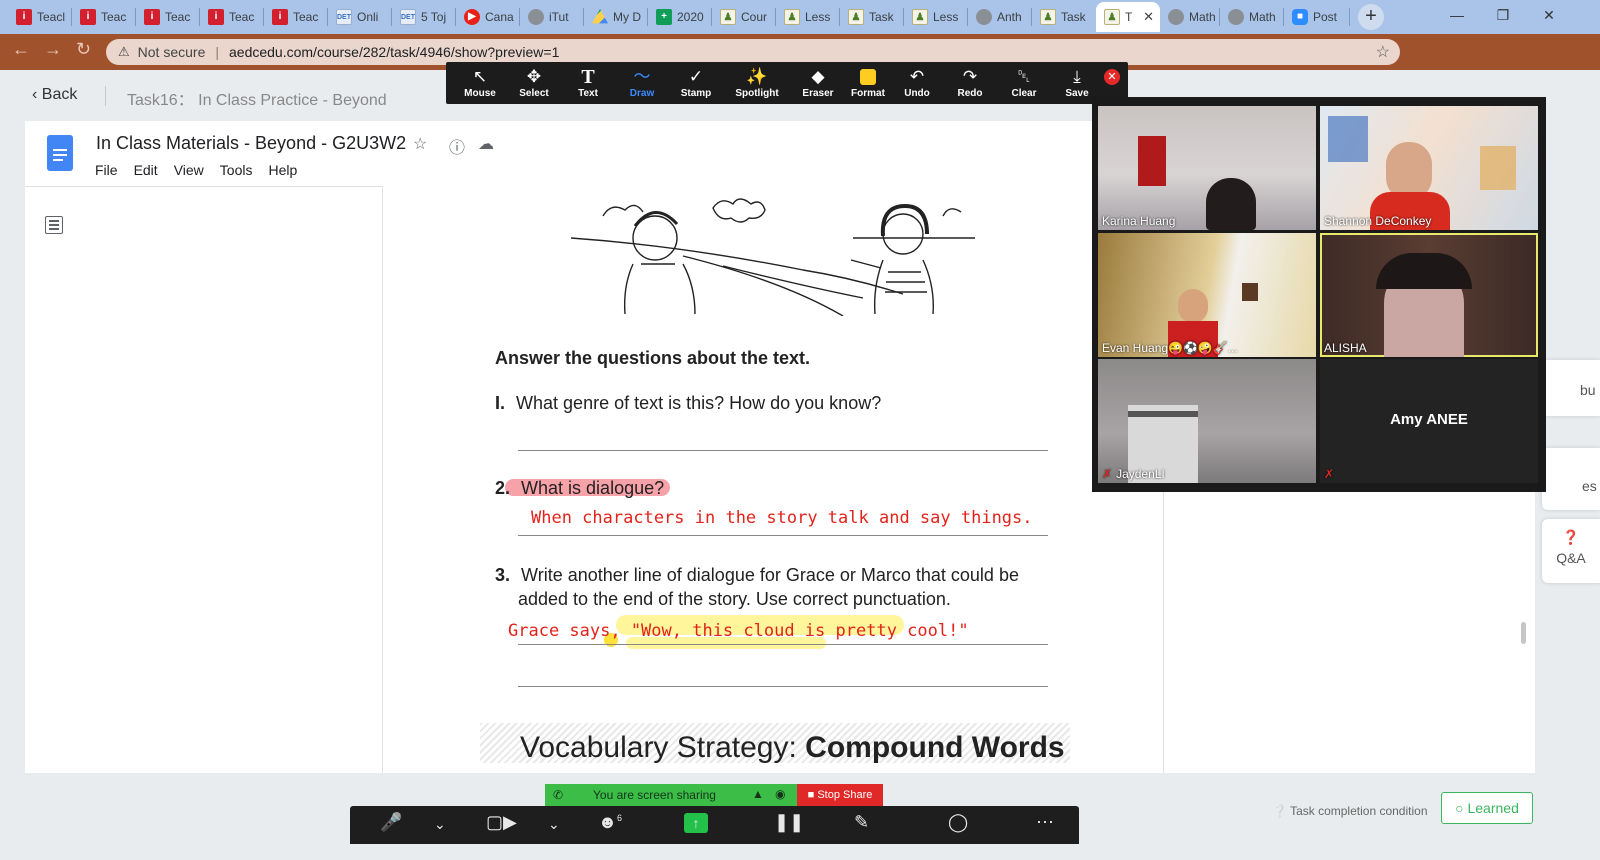  I want to click on browser-tab: ▶ Cana, so click(488, 17).